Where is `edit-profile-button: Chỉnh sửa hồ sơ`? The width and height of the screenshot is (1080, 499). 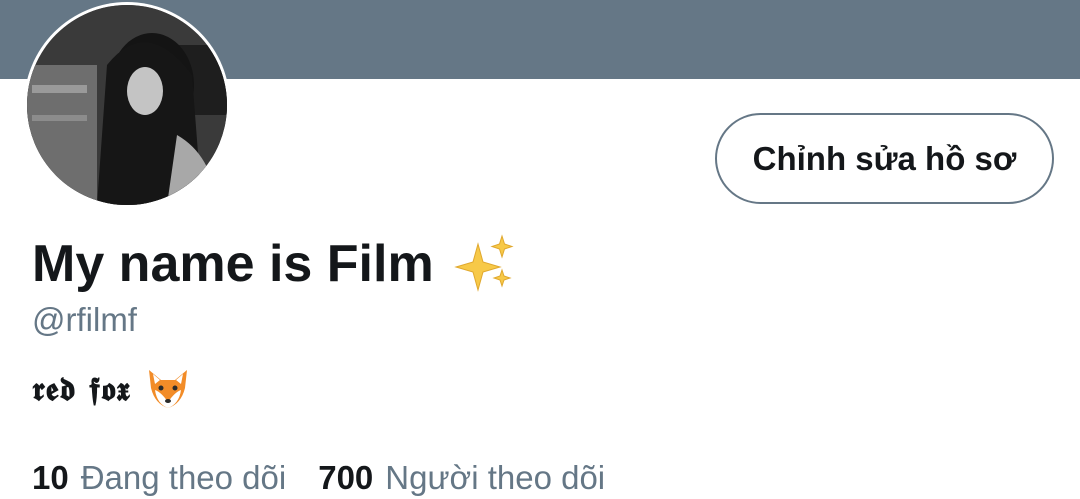
edit-profile-button: Chỉnh sửa hồ sơ is located at coordinates (884, 158).